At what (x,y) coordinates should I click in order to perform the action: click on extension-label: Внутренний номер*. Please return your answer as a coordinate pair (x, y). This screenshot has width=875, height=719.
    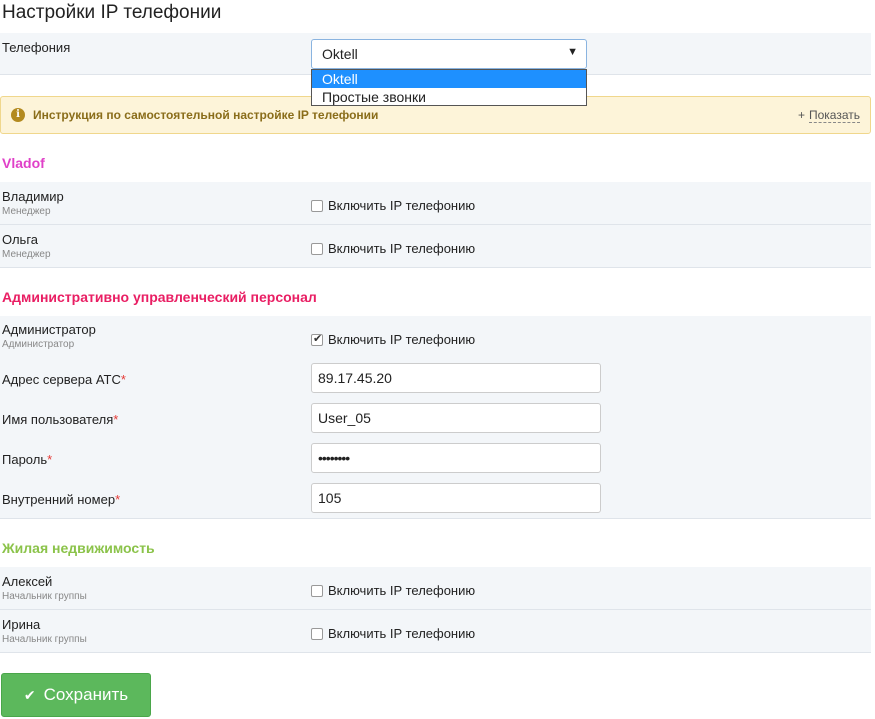
    Looking at the image, I should click on (61, 499).